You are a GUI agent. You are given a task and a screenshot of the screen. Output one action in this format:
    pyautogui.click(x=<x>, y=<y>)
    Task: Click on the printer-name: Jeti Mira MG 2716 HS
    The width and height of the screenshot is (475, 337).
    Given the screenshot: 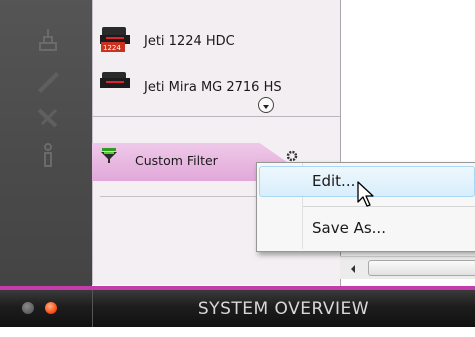 What is the action you would take?
    pyautogui.click(x=213, y=87)
    